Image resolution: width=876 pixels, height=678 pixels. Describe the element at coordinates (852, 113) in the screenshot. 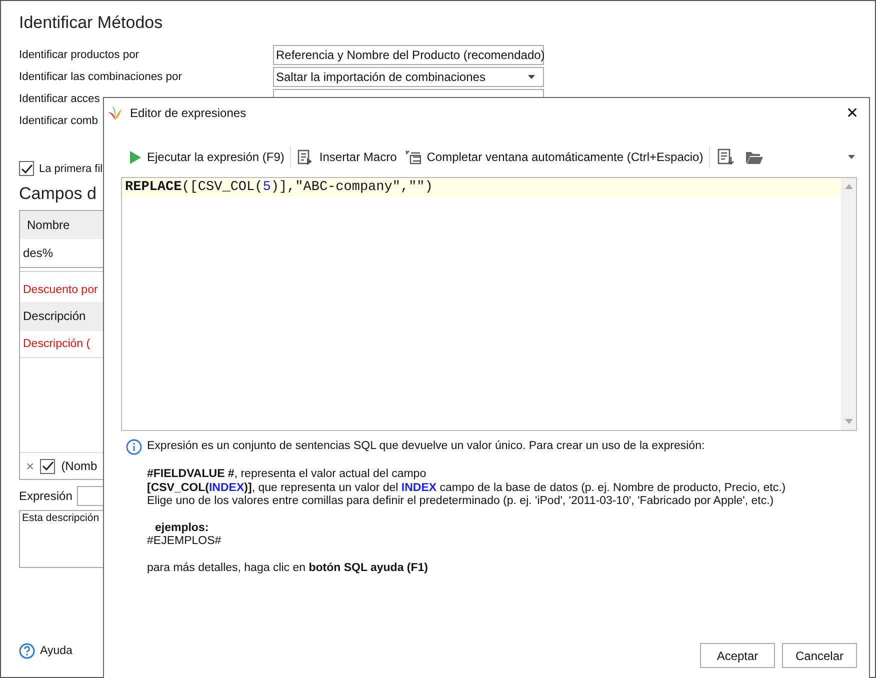

I see `close-button: ✕` at that location.